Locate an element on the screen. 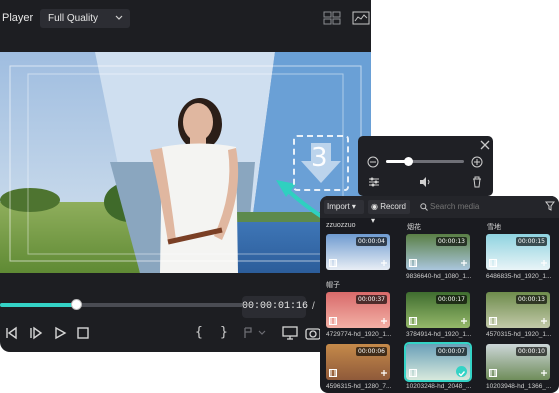 This screenshot has width=559, height=393. quality-select: Full Quality is located at coordinates (85, 18).